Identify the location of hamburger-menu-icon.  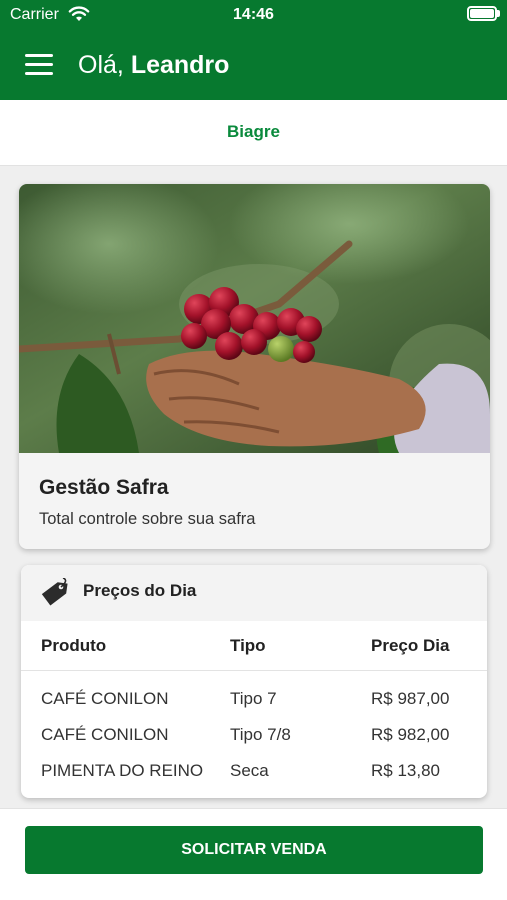
(39, 65).